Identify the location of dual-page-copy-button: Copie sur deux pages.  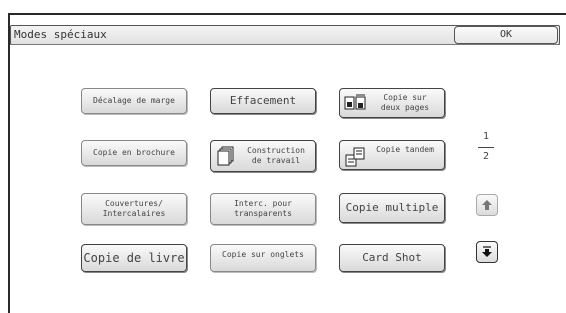
(392, 103).